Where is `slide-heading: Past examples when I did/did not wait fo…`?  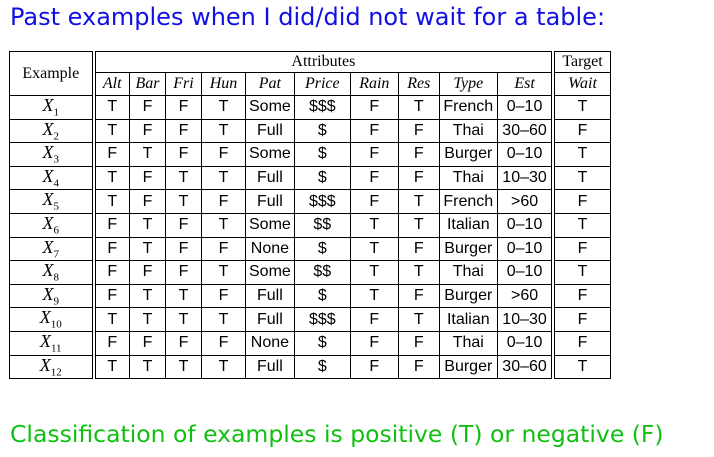 slide-heading: Past examples when I did/did not wait fo… is located at coordinates (308, 17).